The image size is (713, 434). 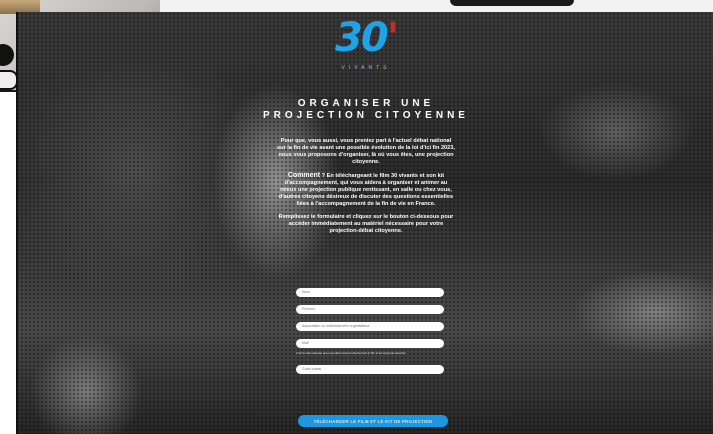 I want to click on prenom-input, so click(x=370, y=309).